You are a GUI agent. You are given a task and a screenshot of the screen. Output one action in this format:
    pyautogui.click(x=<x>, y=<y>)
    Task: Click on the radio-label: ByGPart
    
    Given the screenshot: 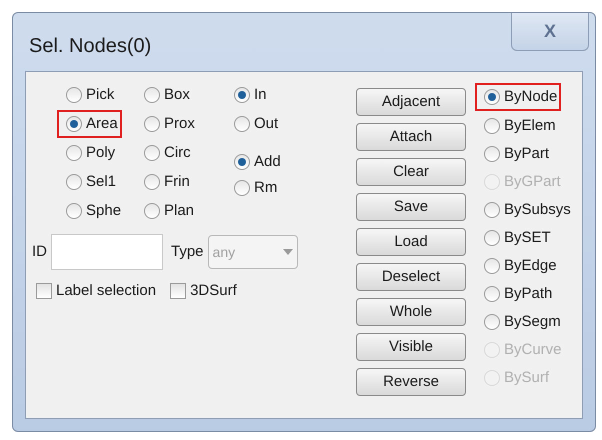 What is the action you would take?
    pyautogui.click(x=532, y=182)
    